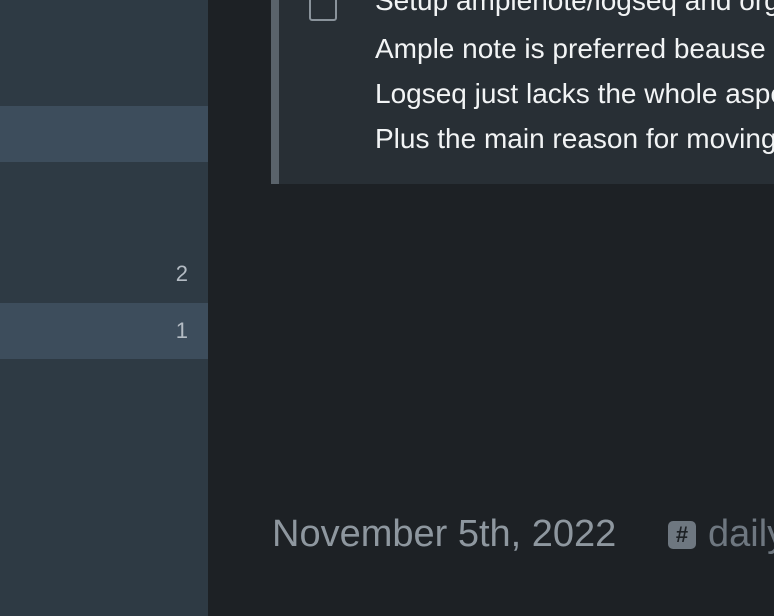 The width and height of the screenshot is (774, 616). Describe the element at coordinates (181, 330) in the screenshot. I see `sidebar-item-count: 1` at that location.